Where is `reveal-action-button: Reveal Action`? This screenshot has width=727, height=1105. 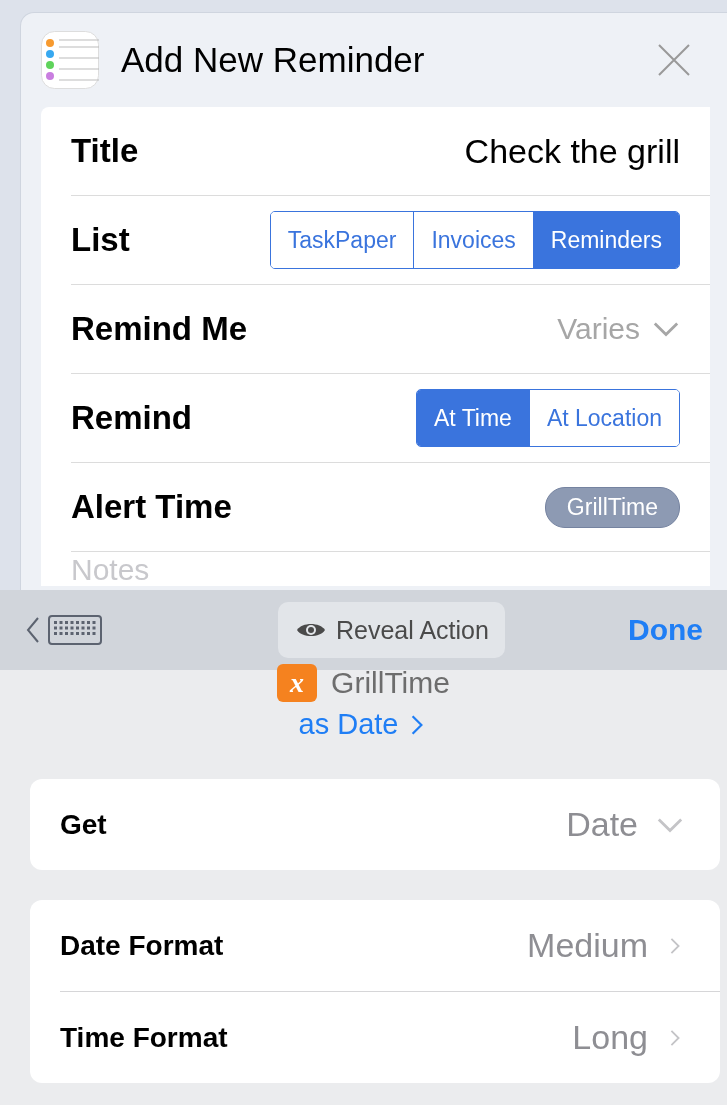
reveal-action-button: Reveal Action is located at coordinates (391, 630).